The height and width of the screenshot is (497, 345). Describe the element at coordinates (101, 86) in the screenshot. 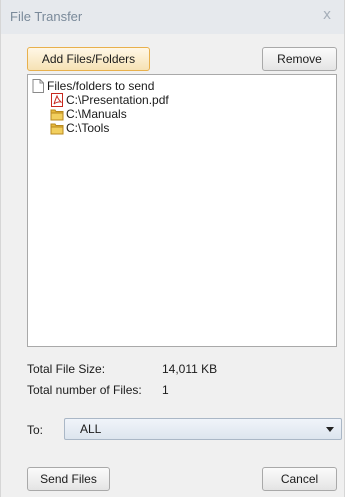

I see `tree-root-label: Files/folders to send` at that location.